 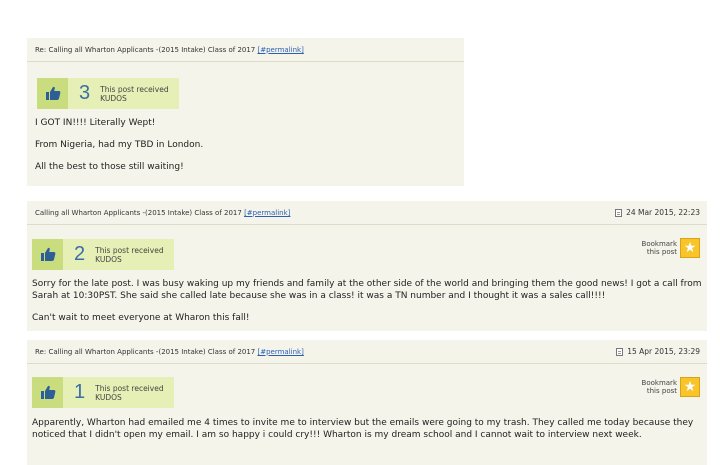 I want to click on kudos-box: 1 This post received KUDOS, so click(x=103, y=392).